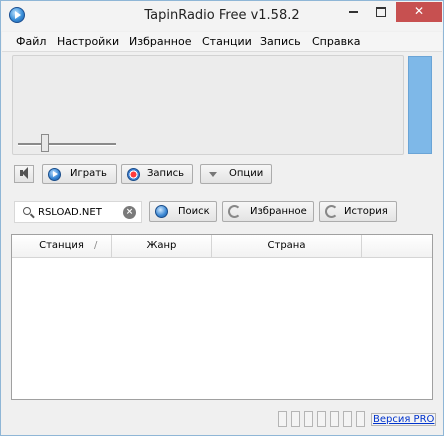 The image size is (444, 436). What do you see at coordinates (31, 41) in the screenshot?
I see `menu-file: Файл` at bounding box center [31, 41].